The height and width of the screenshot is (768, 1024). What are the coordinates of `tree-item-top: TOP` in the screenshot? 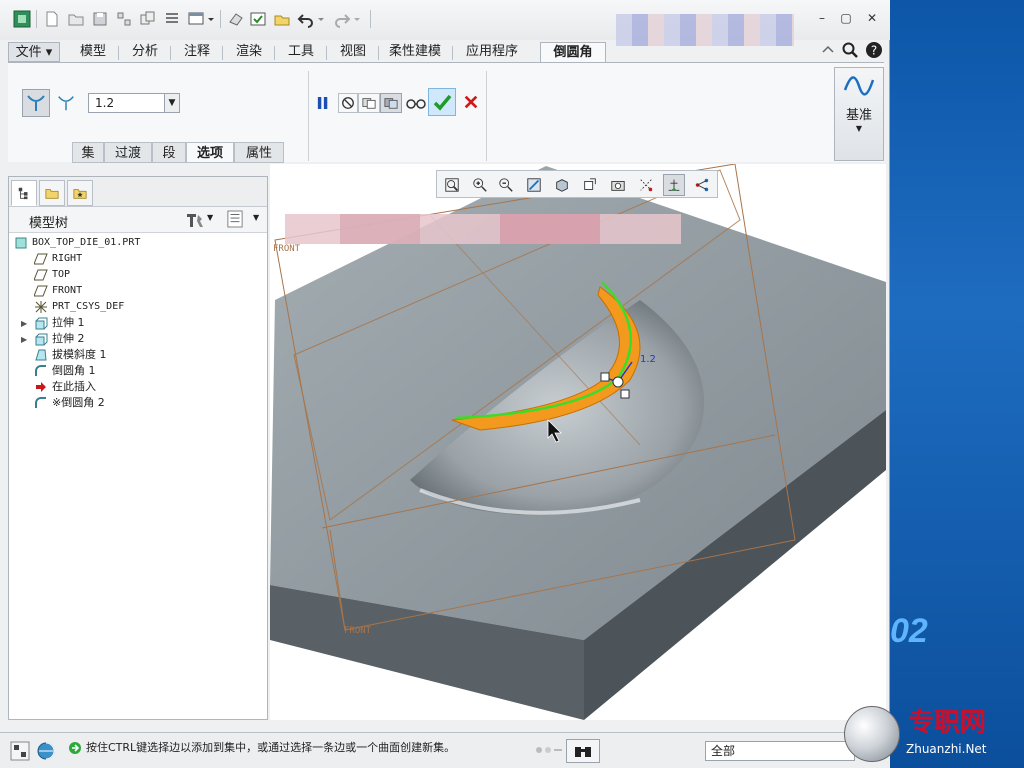 It's located at (51, 275).